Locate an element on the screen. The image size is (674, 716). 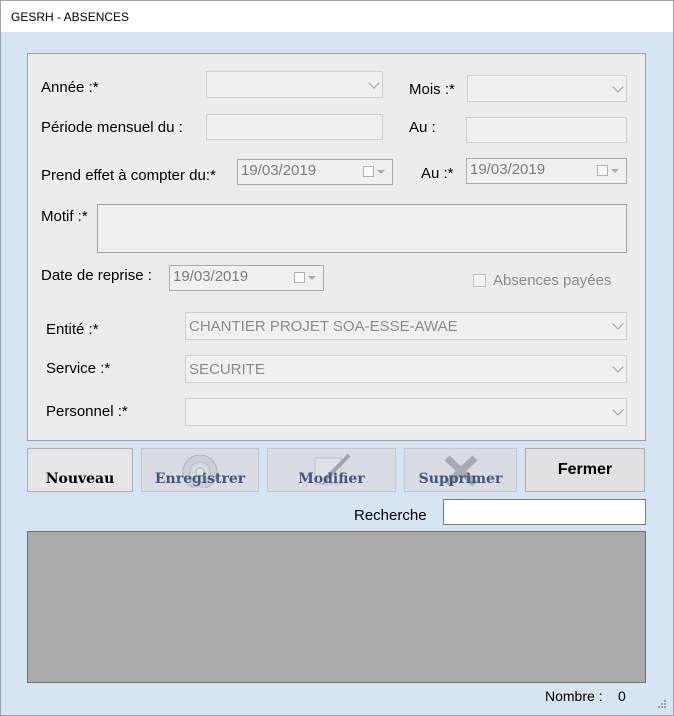
annee-label: Année :* is located at coordinates (70, 87).